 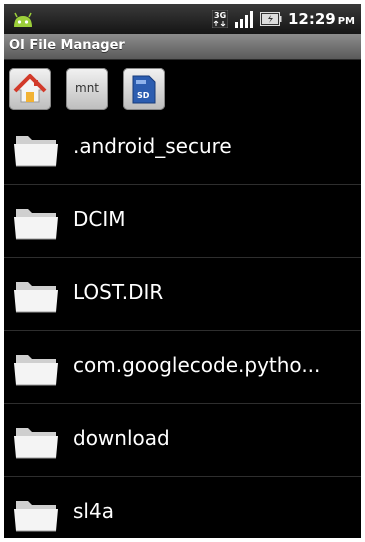 What do you see at coordinates (182, 440) in the screenshot?
I see `list-item: download` at bounding box center [182, 440].